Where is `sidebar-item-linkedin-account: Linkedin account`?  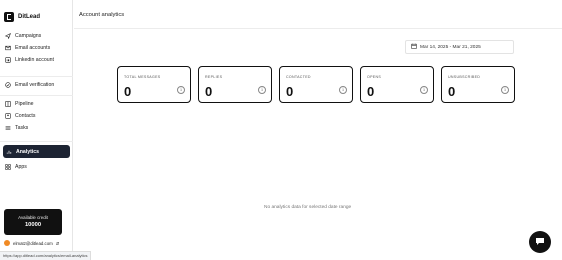 sidebar-item-linkedin-account: Linkedin account is located at coordinates (36, 60).